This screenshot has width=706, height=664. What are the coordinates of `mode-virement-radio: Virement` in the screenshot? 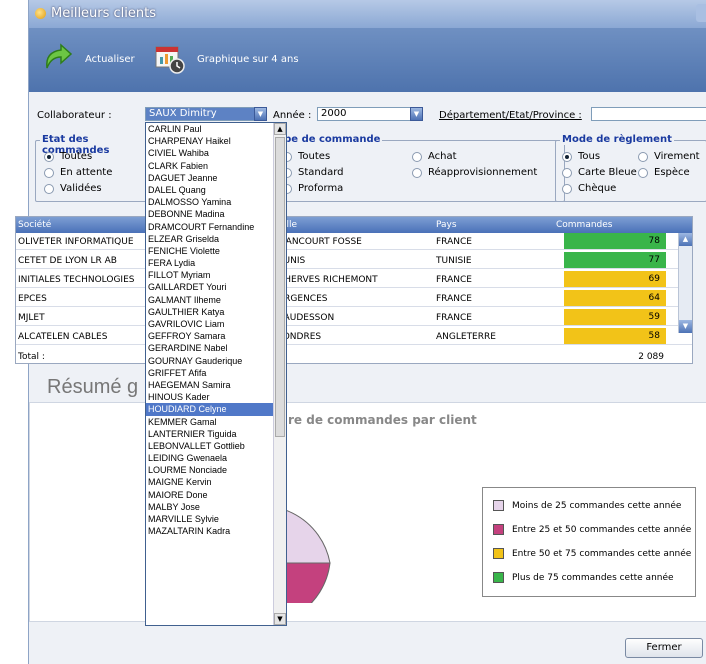 It's located at (669, 156).